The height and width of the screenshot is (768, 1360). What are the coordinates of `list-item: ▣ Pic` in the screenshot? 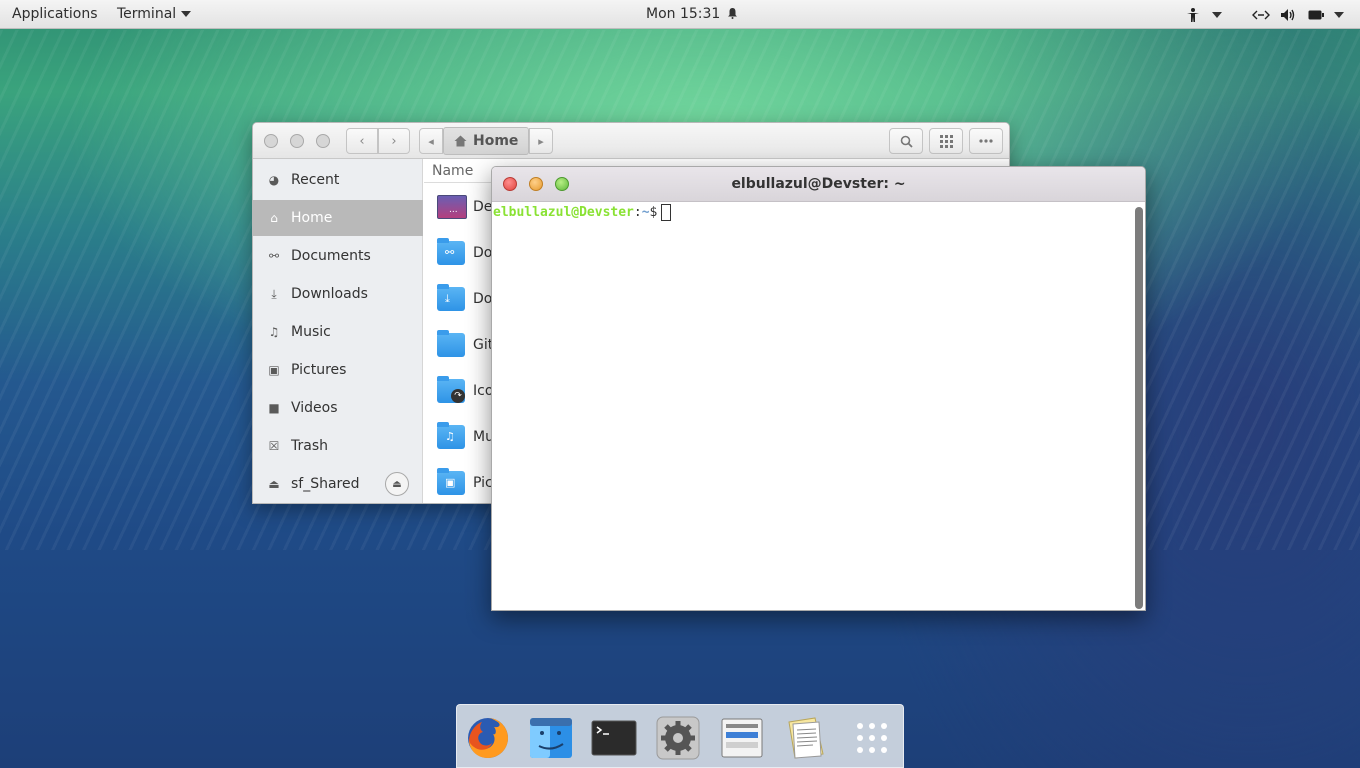 It's located at (465, 483).